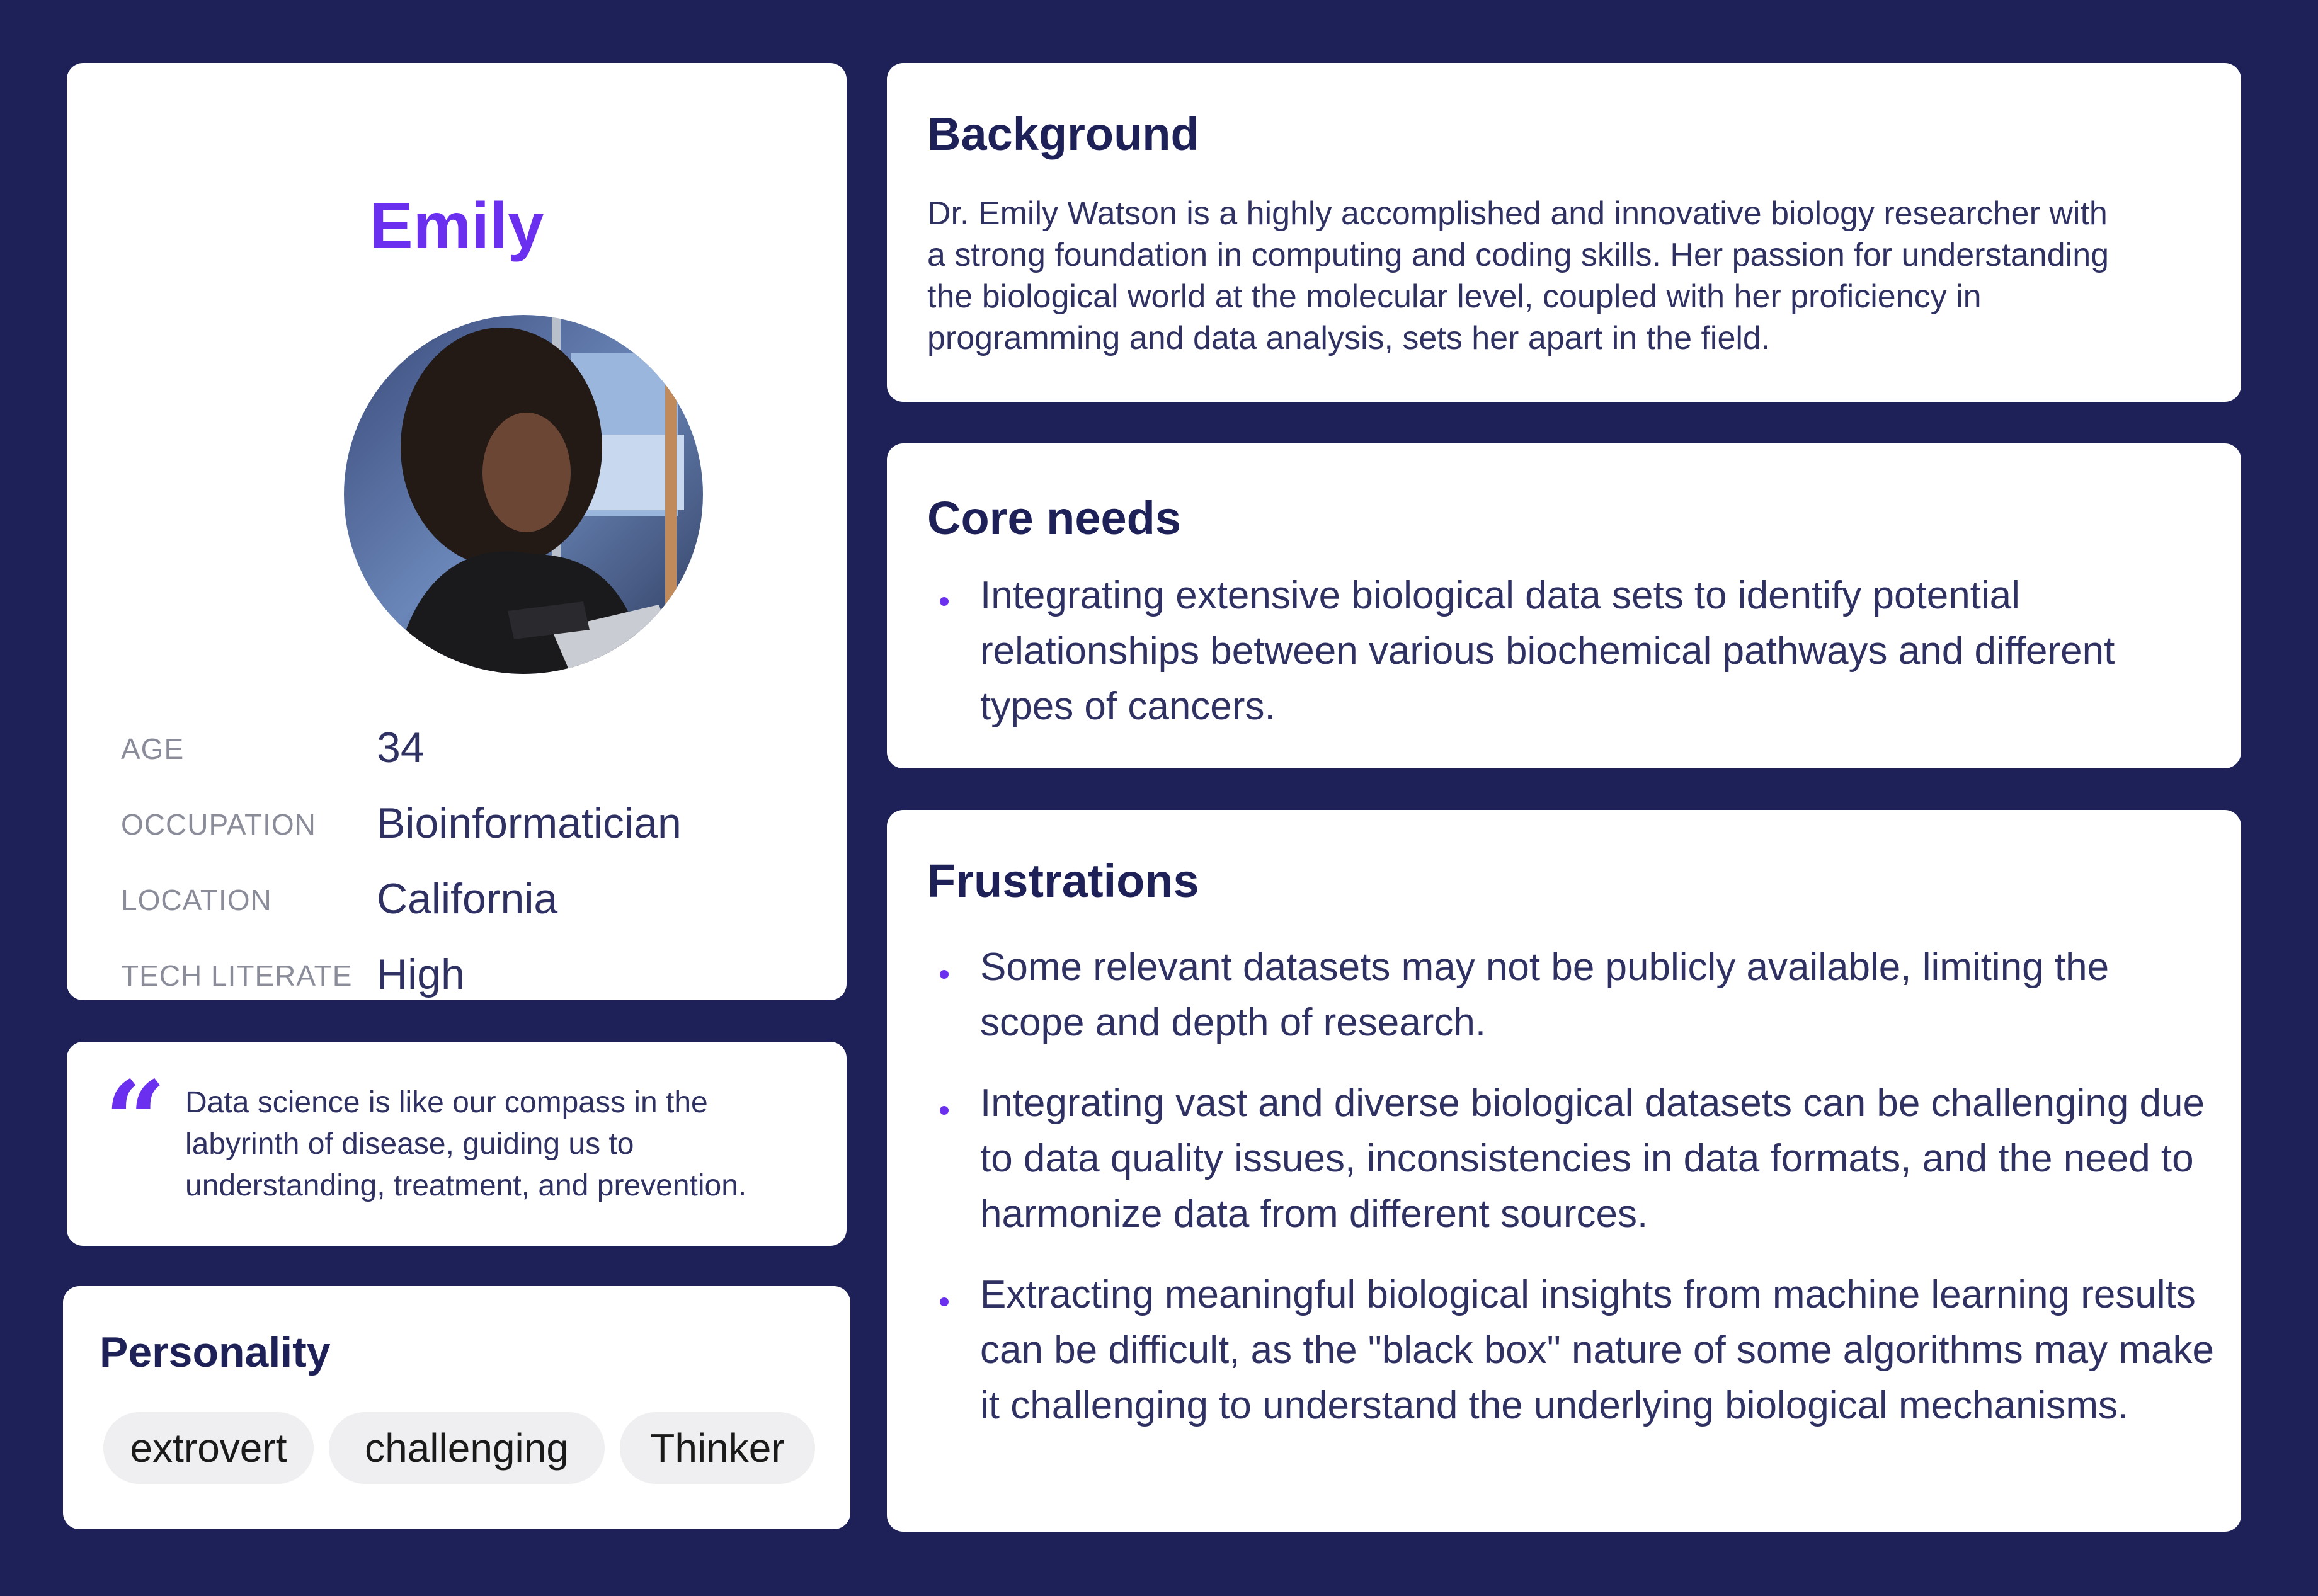  What do you see at coordinates (529, 823) in the screenshot?
I see `attribute-value: Bioinformatician` at bounding box center [529, 823].